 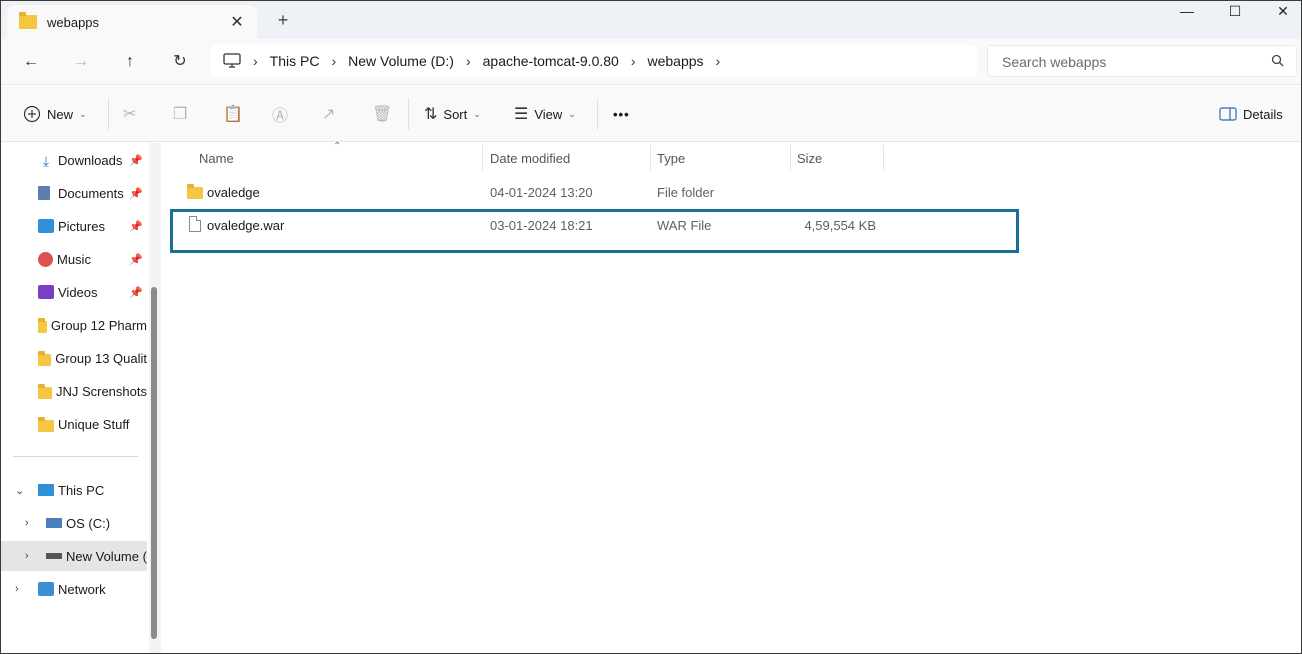 What do you see at coordinates (180, 62) in the screenshot?
I see `refresh-button: ↻` at bounding box center [180, 62].